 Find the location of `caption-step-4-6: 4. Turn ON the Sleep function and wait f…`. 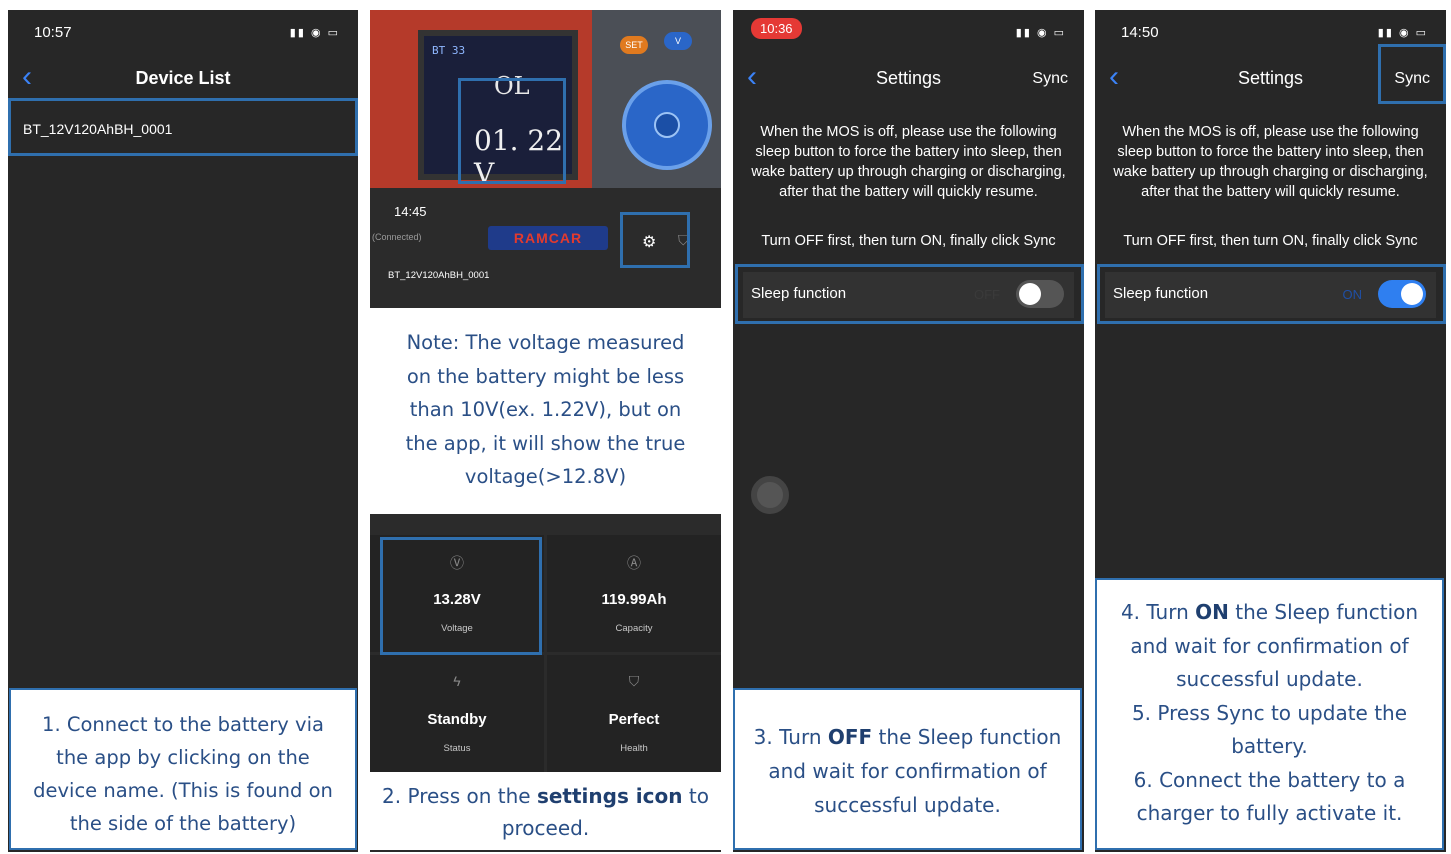

caption-step-4-6: 4. Turn ON the Sleep function and wait f… is located at coordinates (1269, 714).